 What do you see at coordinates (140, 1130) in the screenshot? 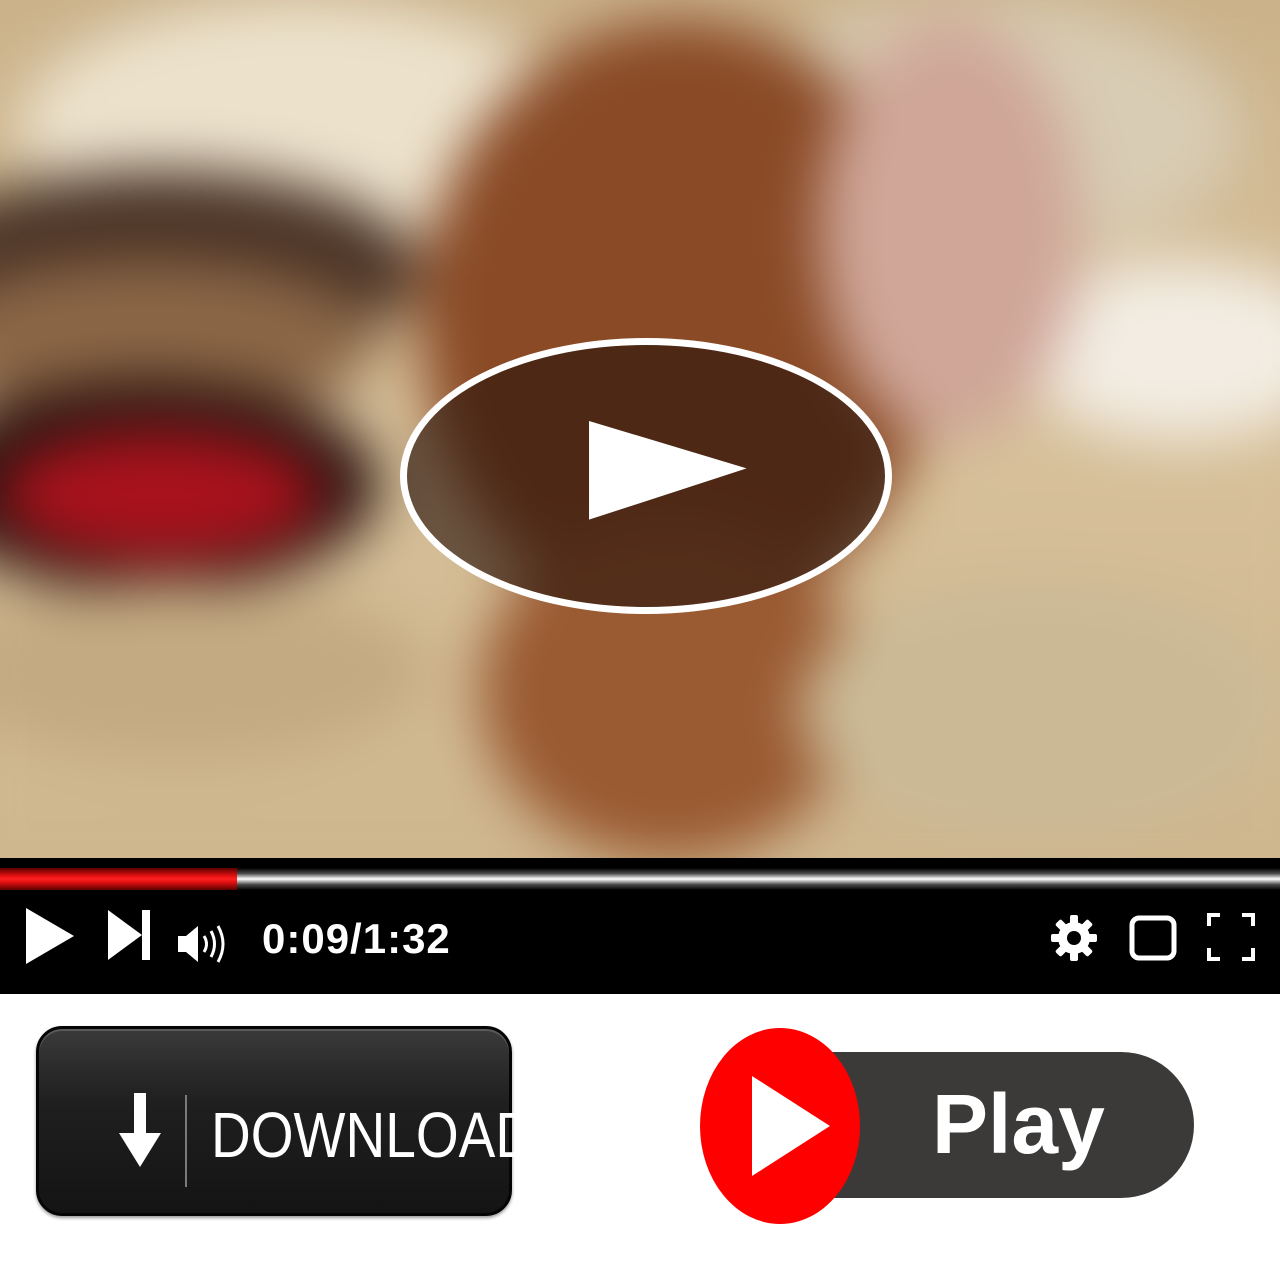
I see `arrow-down-icon` at bounding box center [140, 1130].